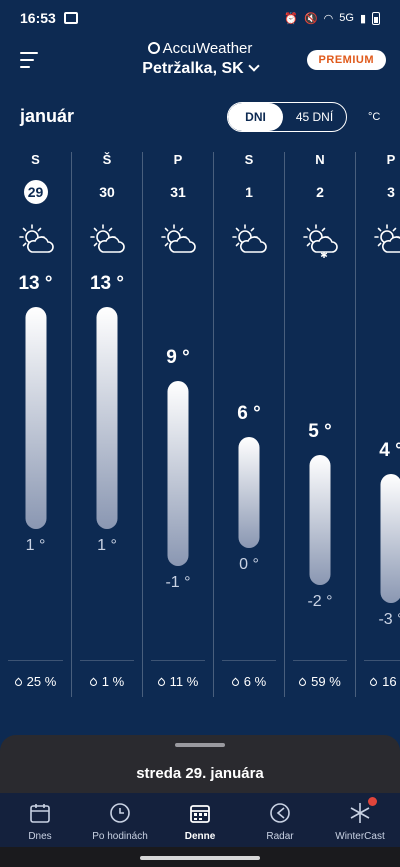 This screenshot has height=867, width=400. Describe the element at coordinates (200, 858) in the screenshot. I see `gesture-bar` at that location.